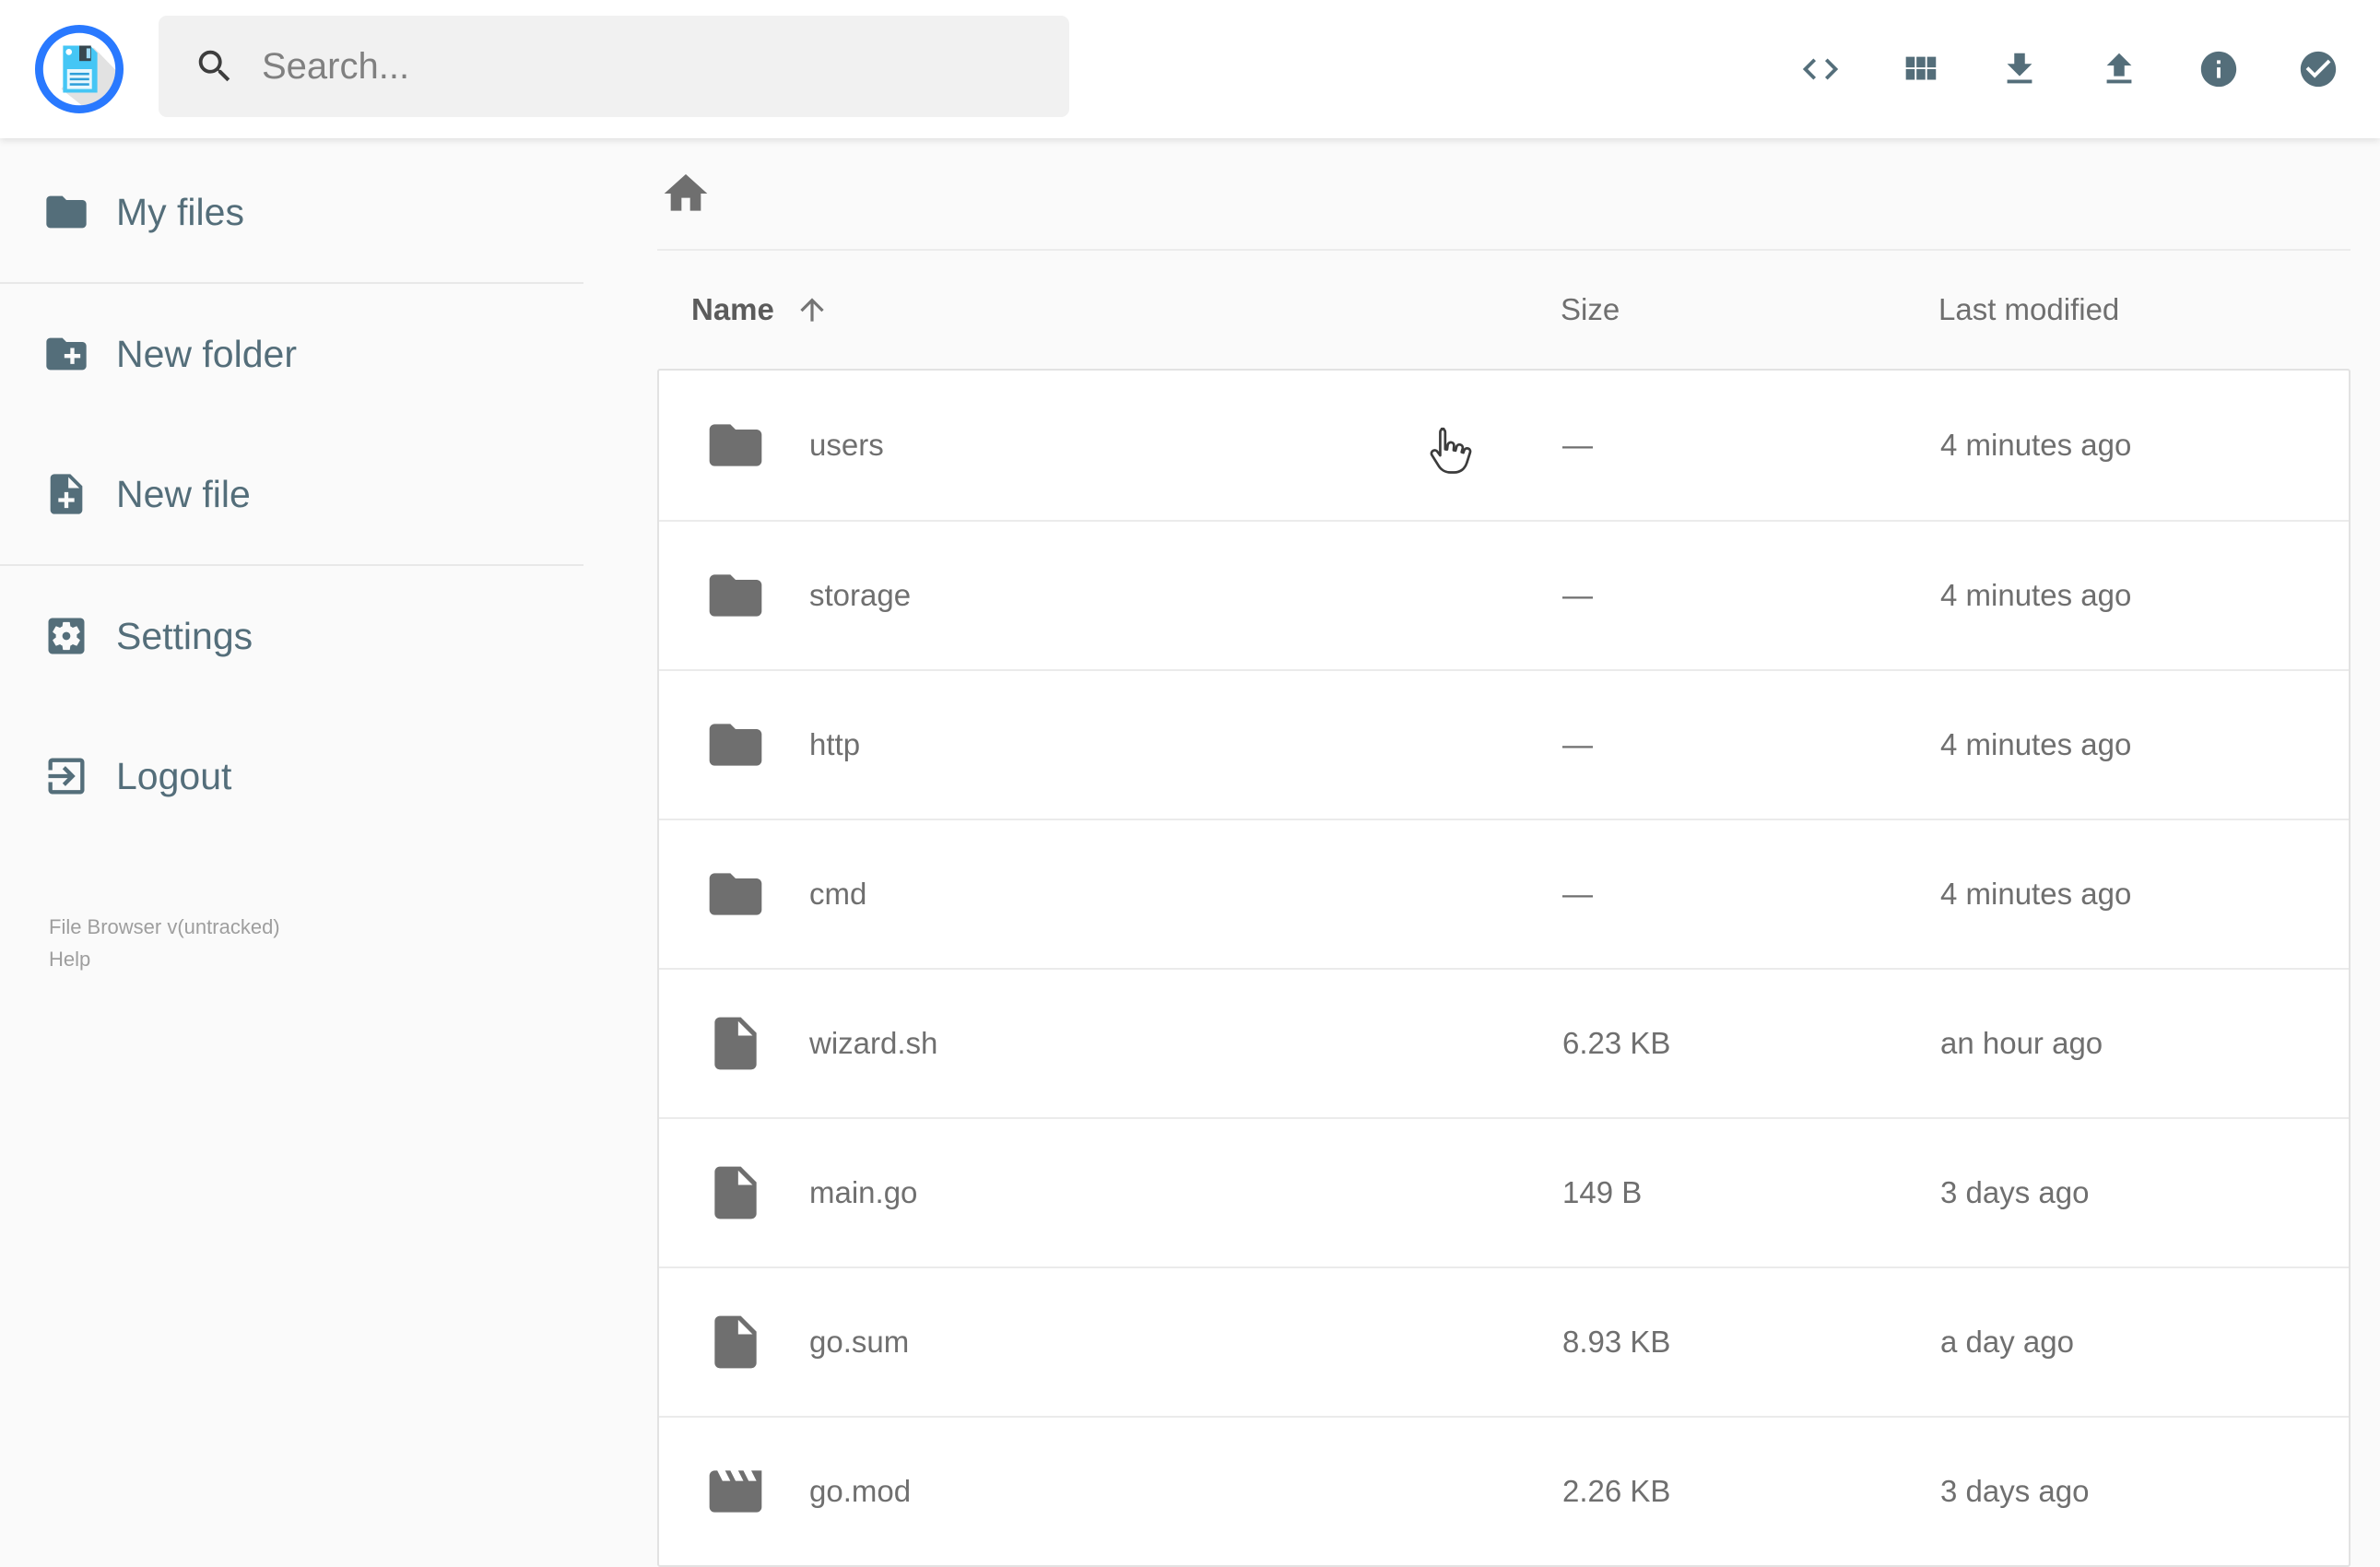  I want to click on row-name-cell: go.mod, so click(1110, 1491).